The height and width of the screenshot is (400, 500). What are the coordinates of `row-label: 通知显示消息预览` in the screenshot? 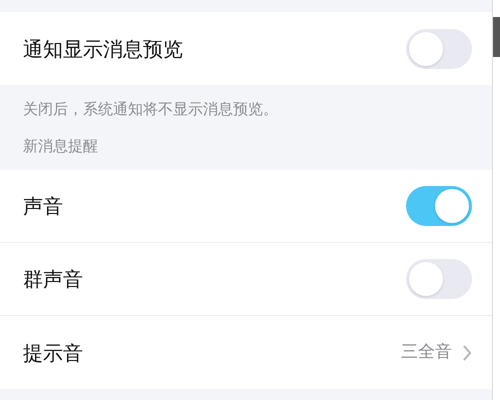 It's located at (103, 49).